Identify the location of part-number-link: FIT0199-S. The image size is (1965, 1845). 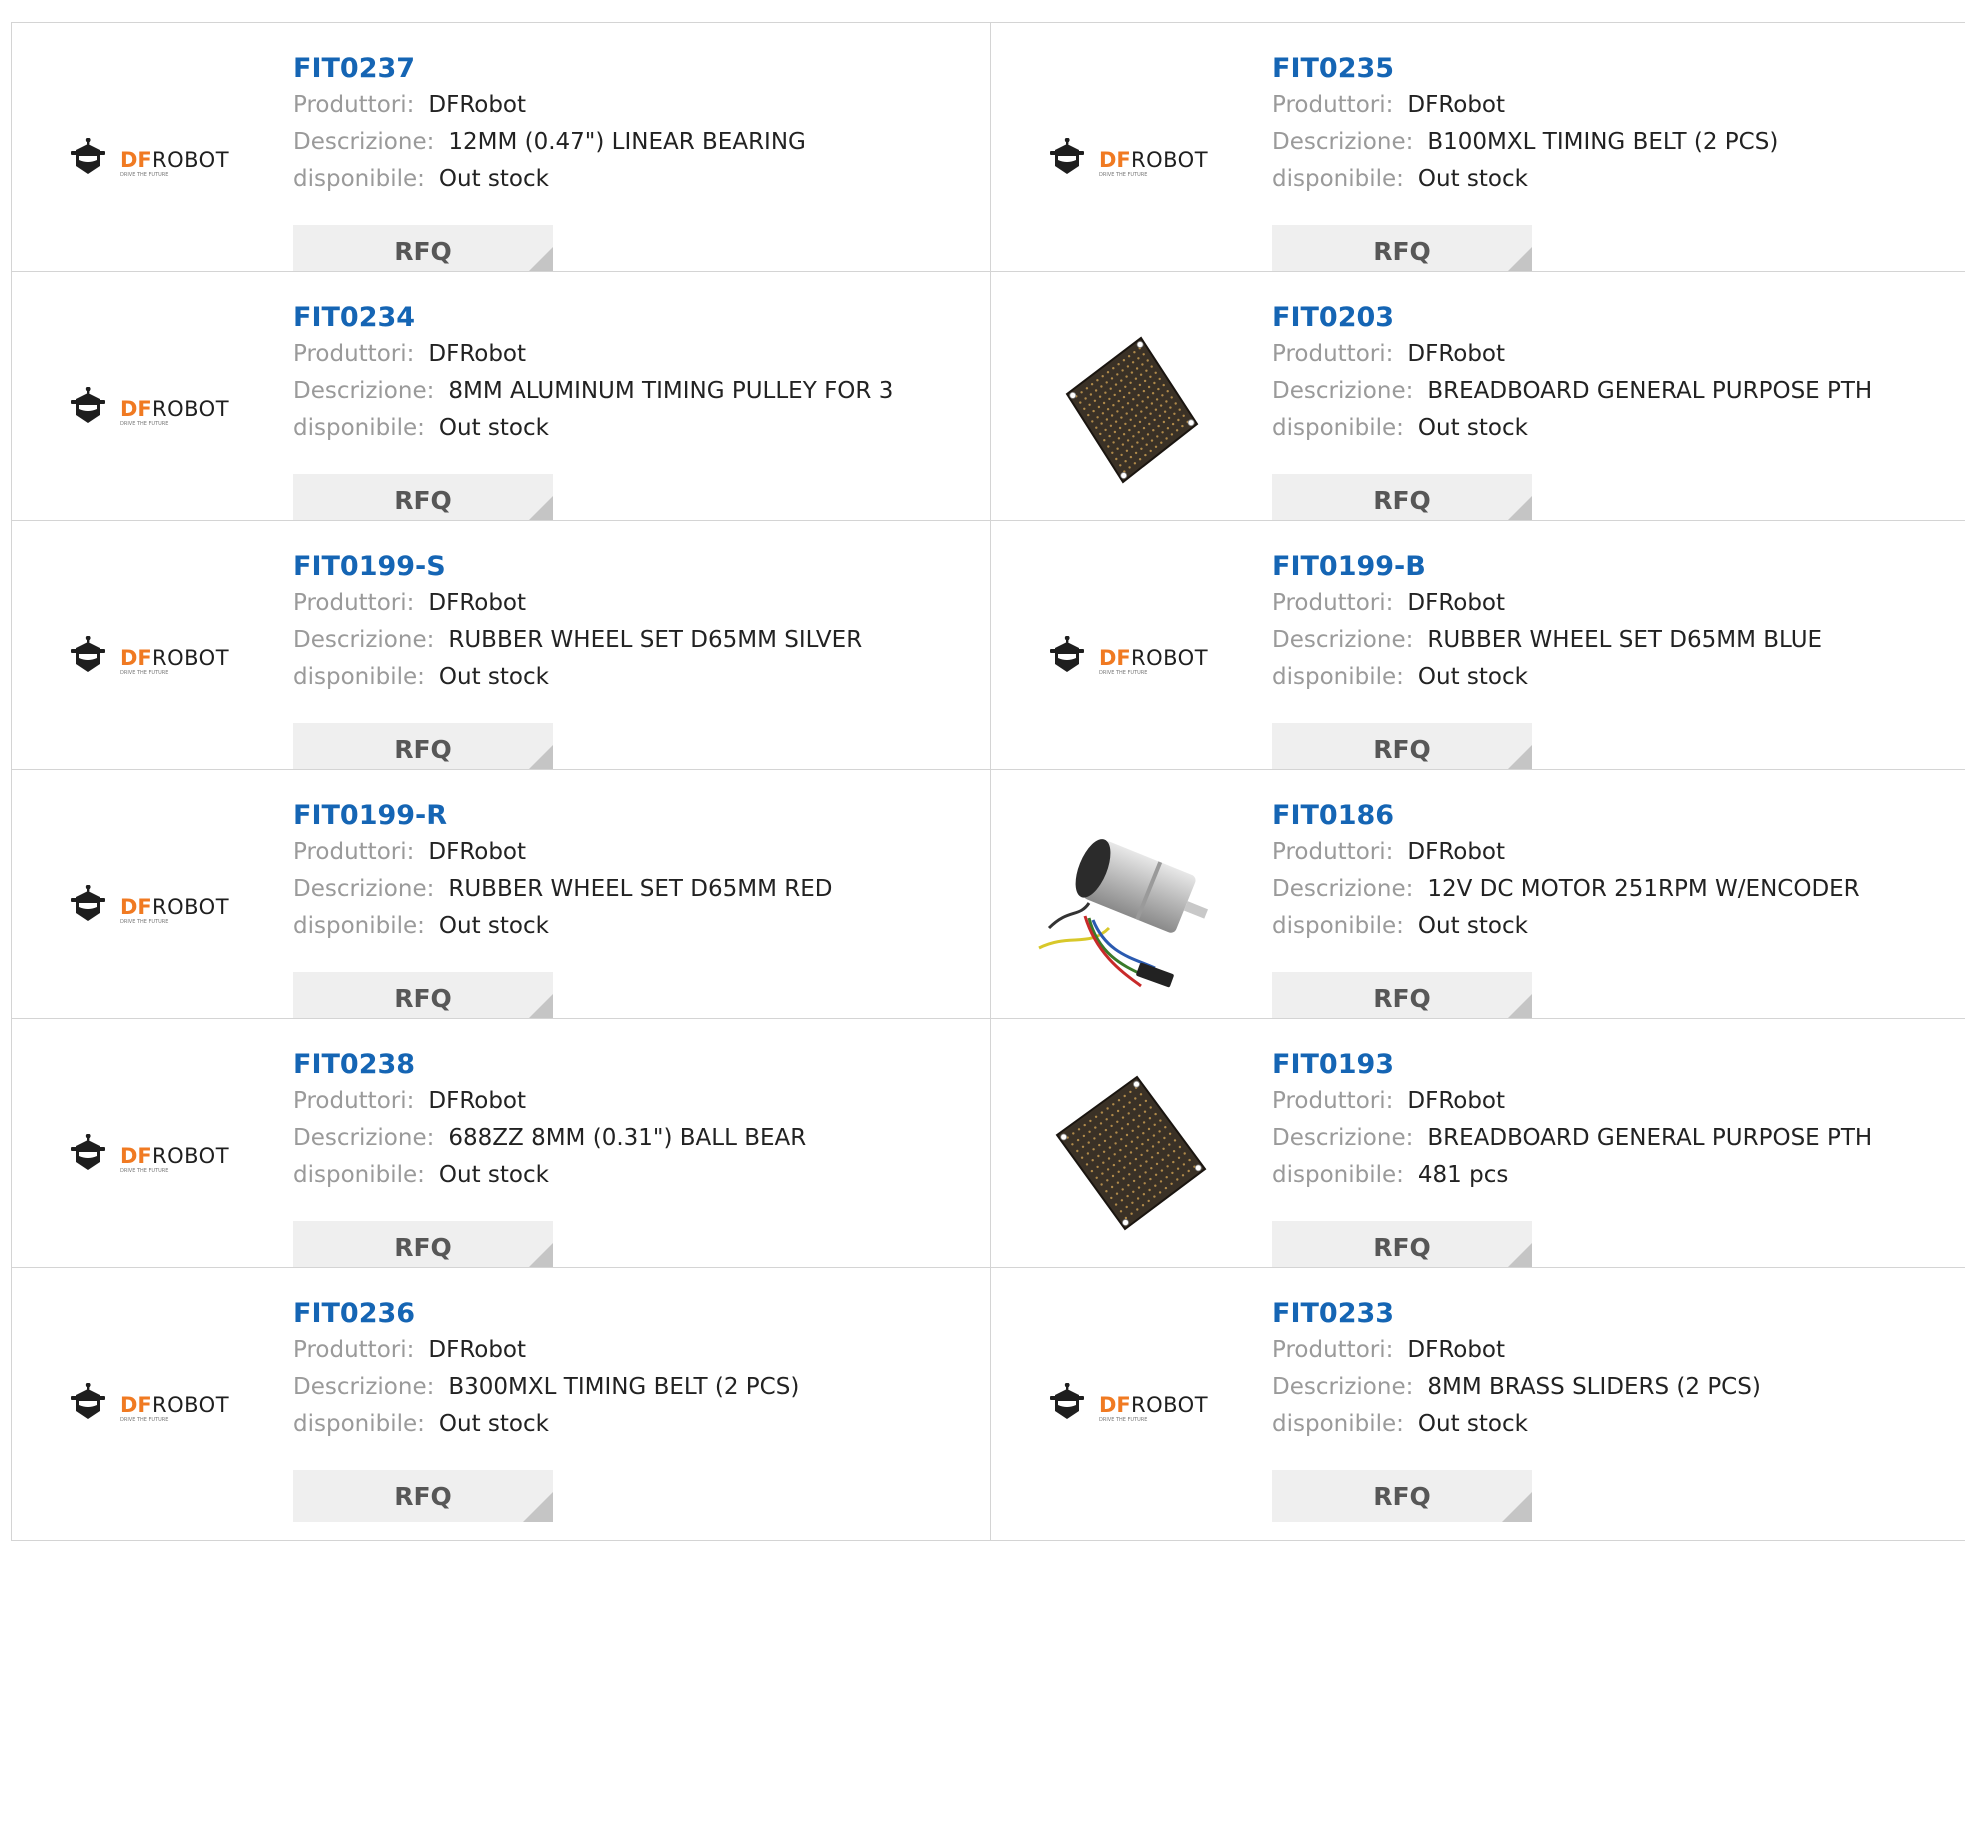
(623, 567).